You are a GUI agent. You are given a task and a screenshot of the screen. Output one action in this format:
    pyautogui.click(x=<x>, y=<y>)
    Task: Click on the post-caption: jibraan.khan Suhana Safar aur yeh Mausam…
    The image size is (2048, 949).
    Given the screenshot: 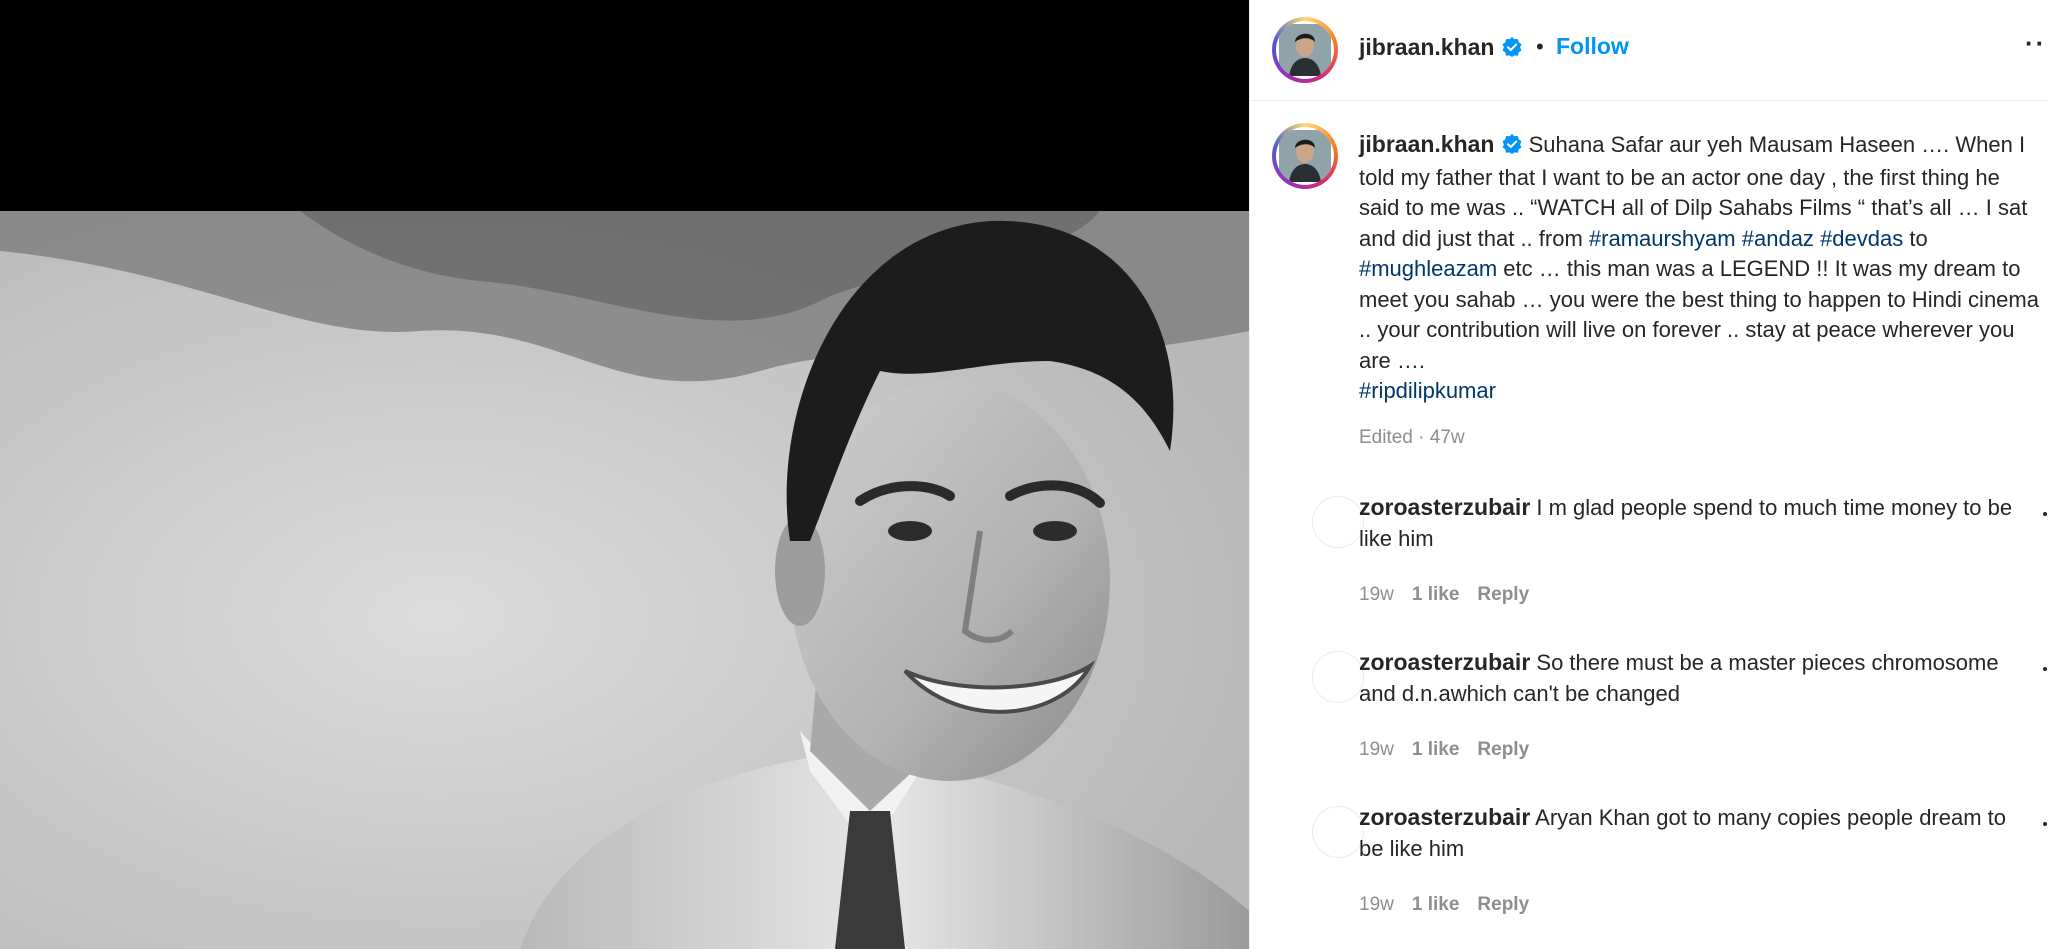 What is the action you would take?
    pyautogui.click(x=1699, y=268)
    